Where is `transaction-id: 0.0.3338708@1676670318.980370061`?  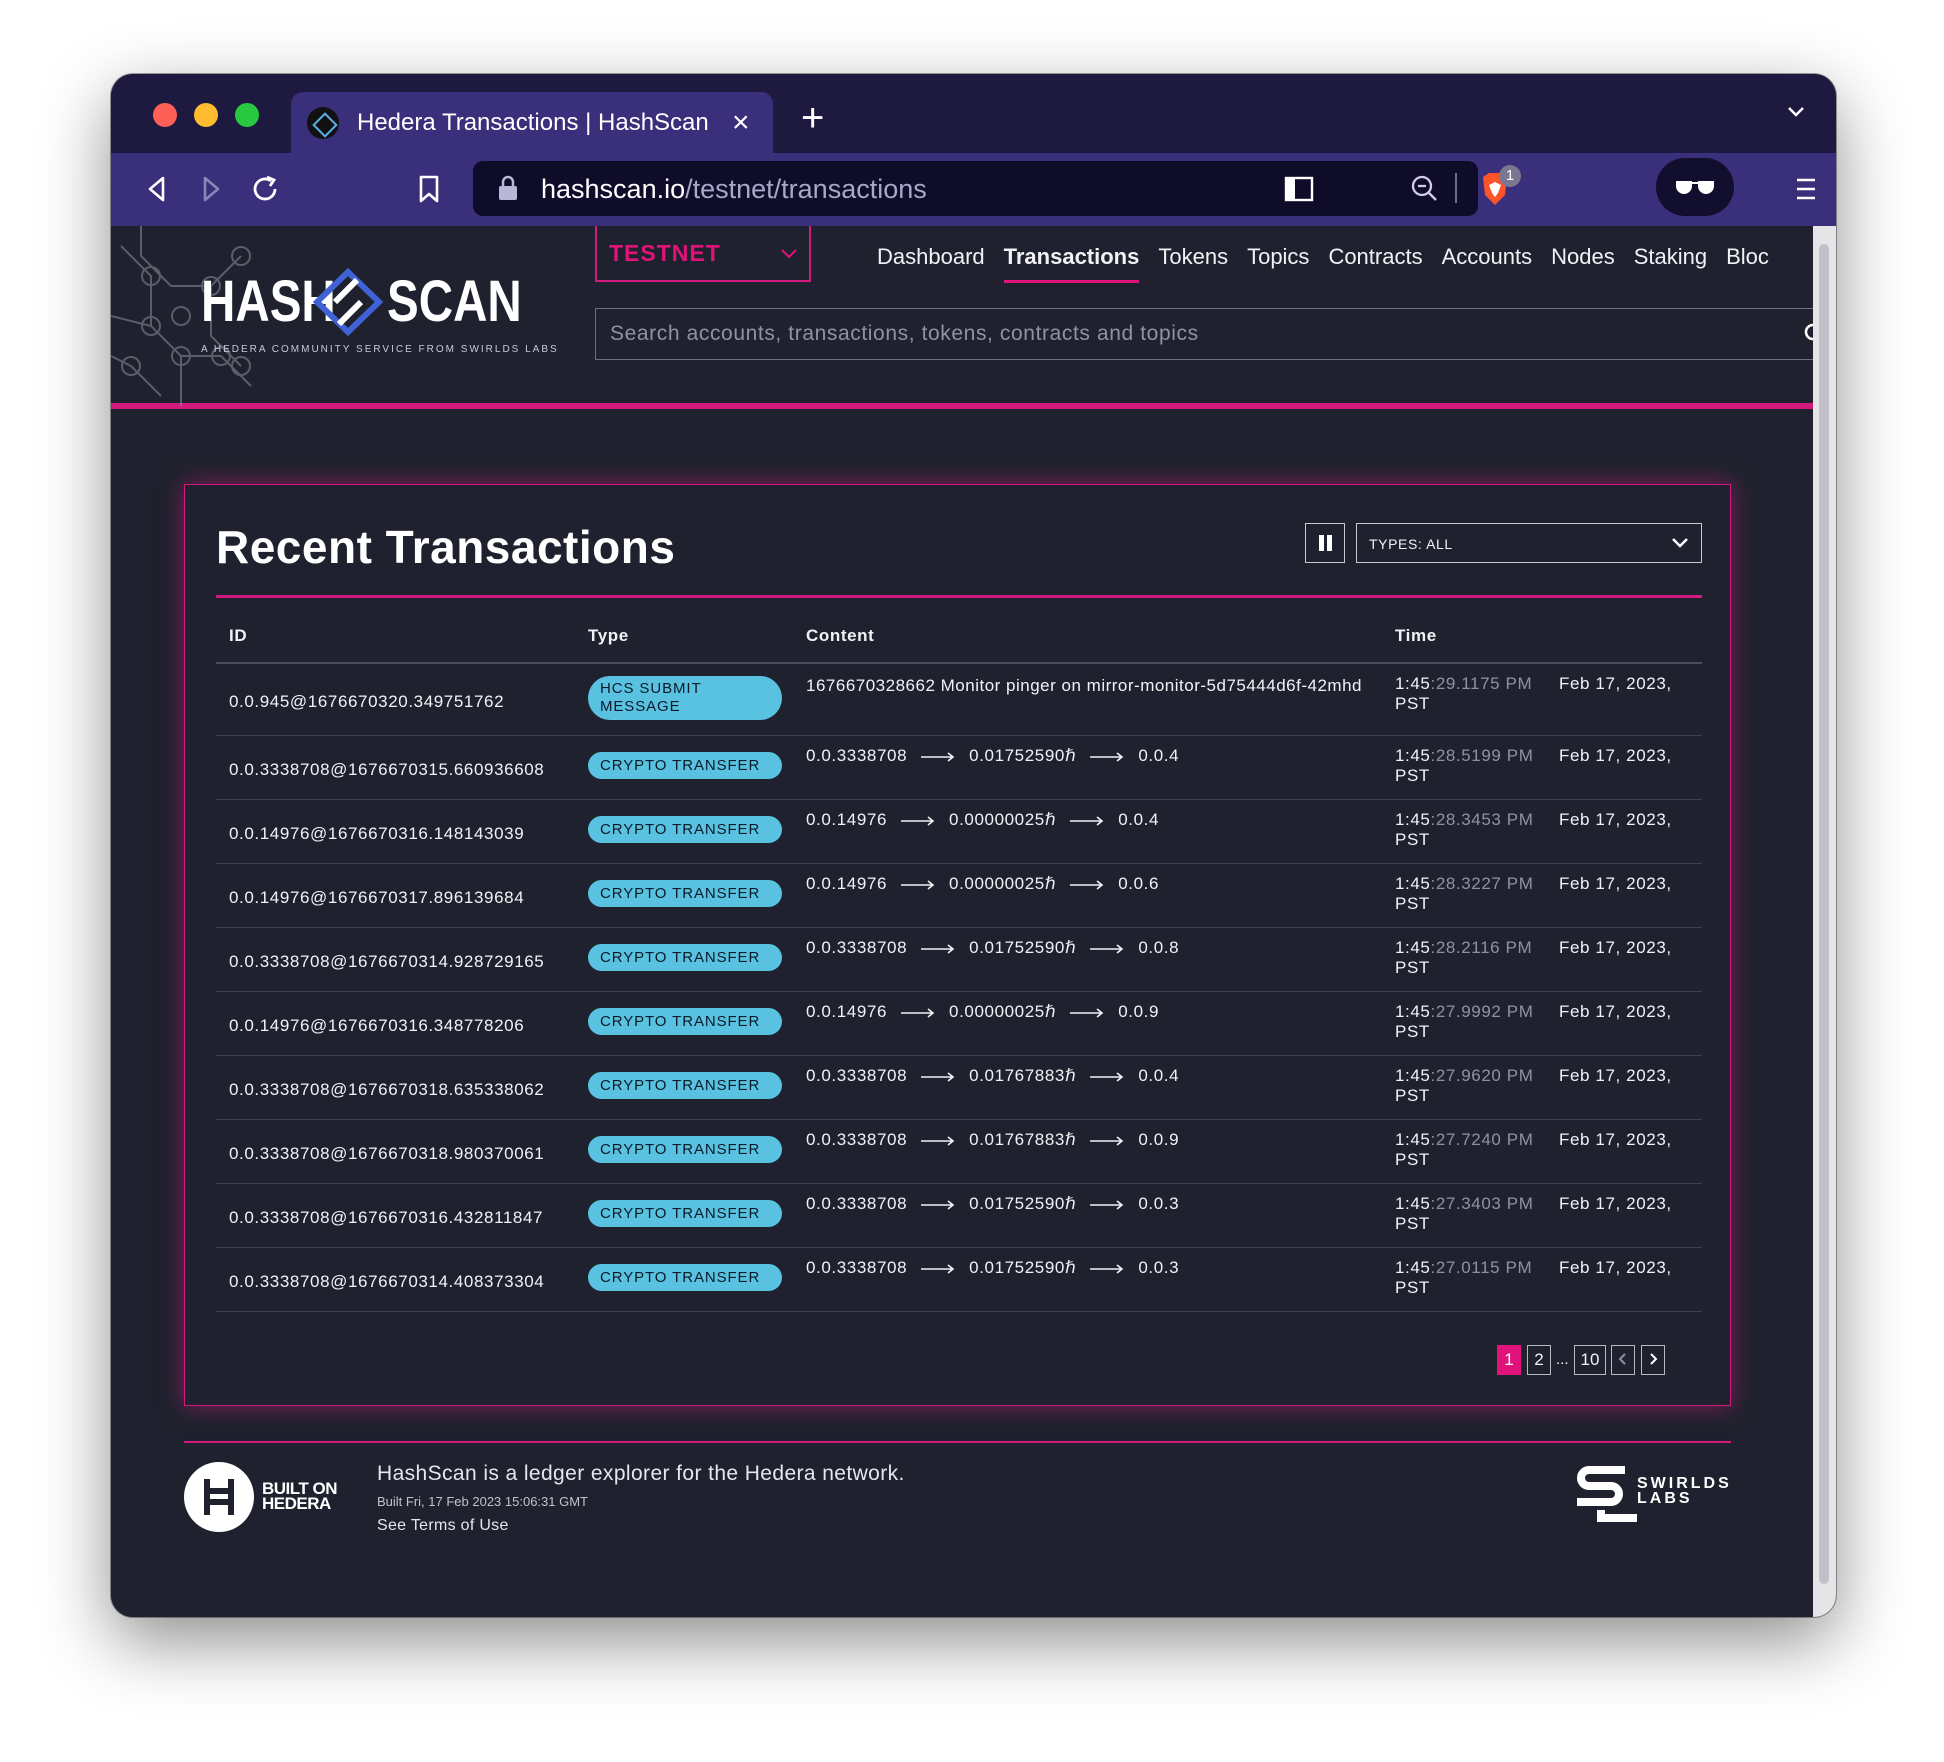
transaction-id: 0.0.3338708@1676670318.980370061 is located at coordinates (386, 1154).